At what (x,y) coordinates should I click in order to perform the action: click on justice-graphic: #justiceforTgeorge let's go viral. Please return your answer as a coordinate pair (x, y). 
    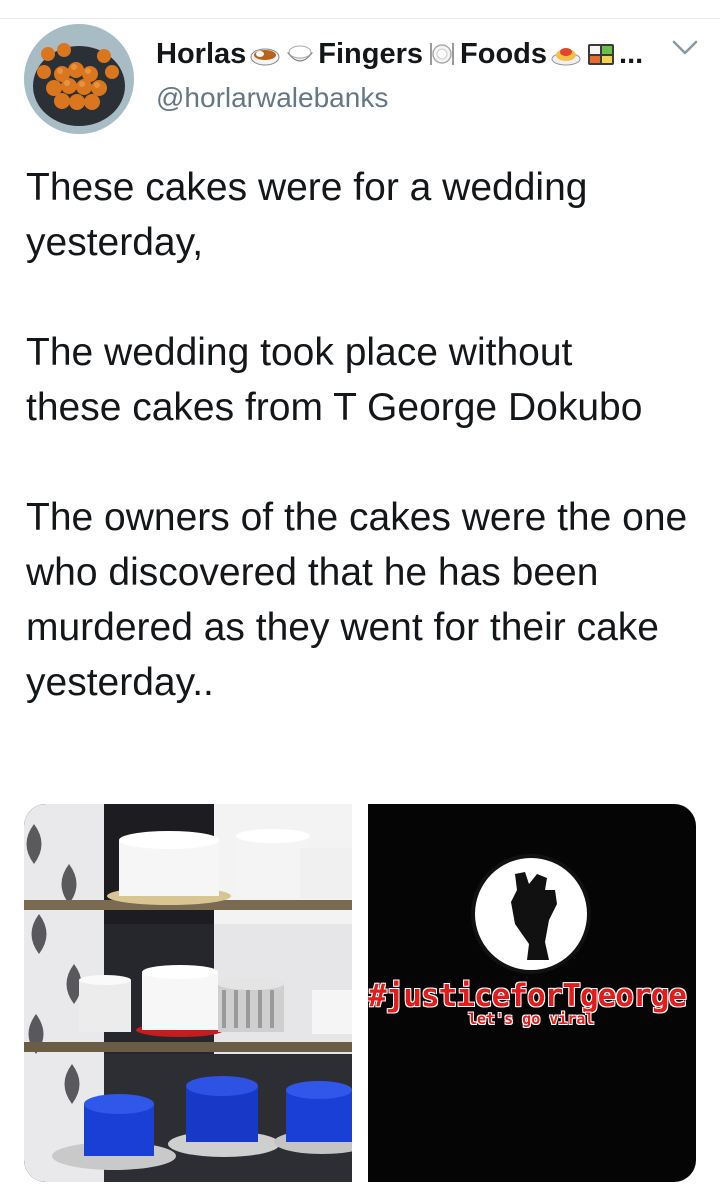
    Looking at the image, I should click on (532, 993).